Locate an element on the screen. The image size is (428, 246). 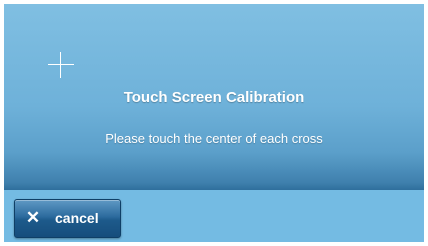
page-title: Touch Screen Calibration is located at coordinates (214, 97).